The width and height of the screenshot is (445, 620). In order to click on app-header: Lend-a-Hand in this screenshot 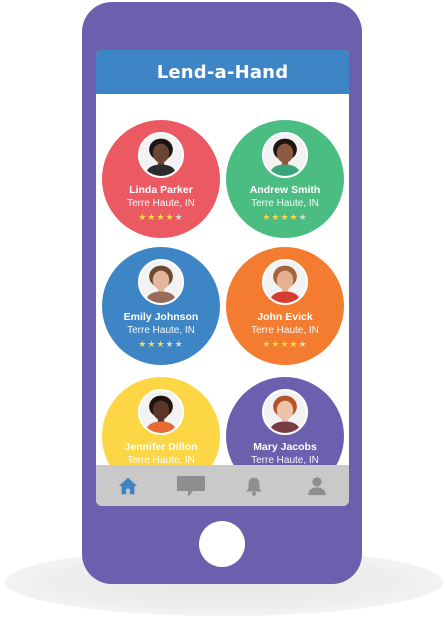, I will do `click(222, 72)`.